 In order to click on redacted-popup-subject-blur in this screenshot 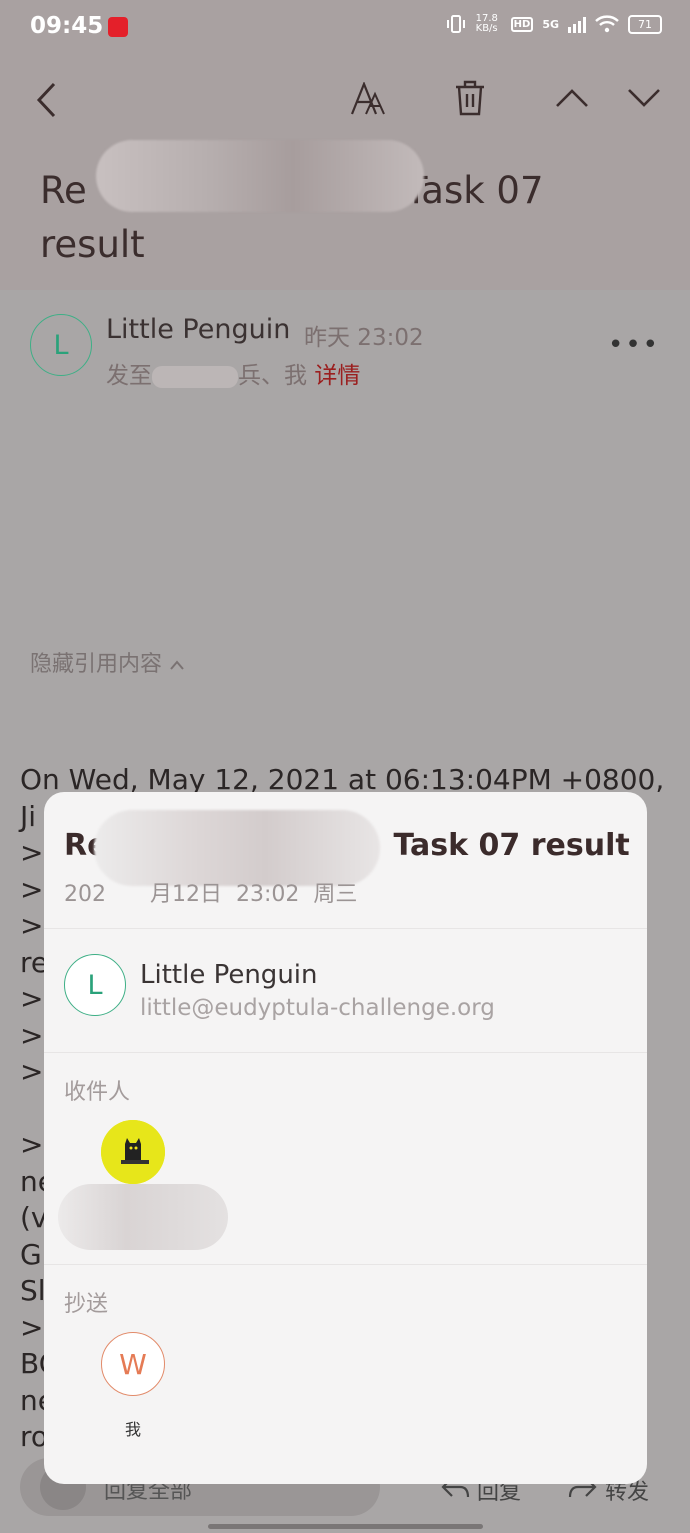, I will do `click(237, 848)`.